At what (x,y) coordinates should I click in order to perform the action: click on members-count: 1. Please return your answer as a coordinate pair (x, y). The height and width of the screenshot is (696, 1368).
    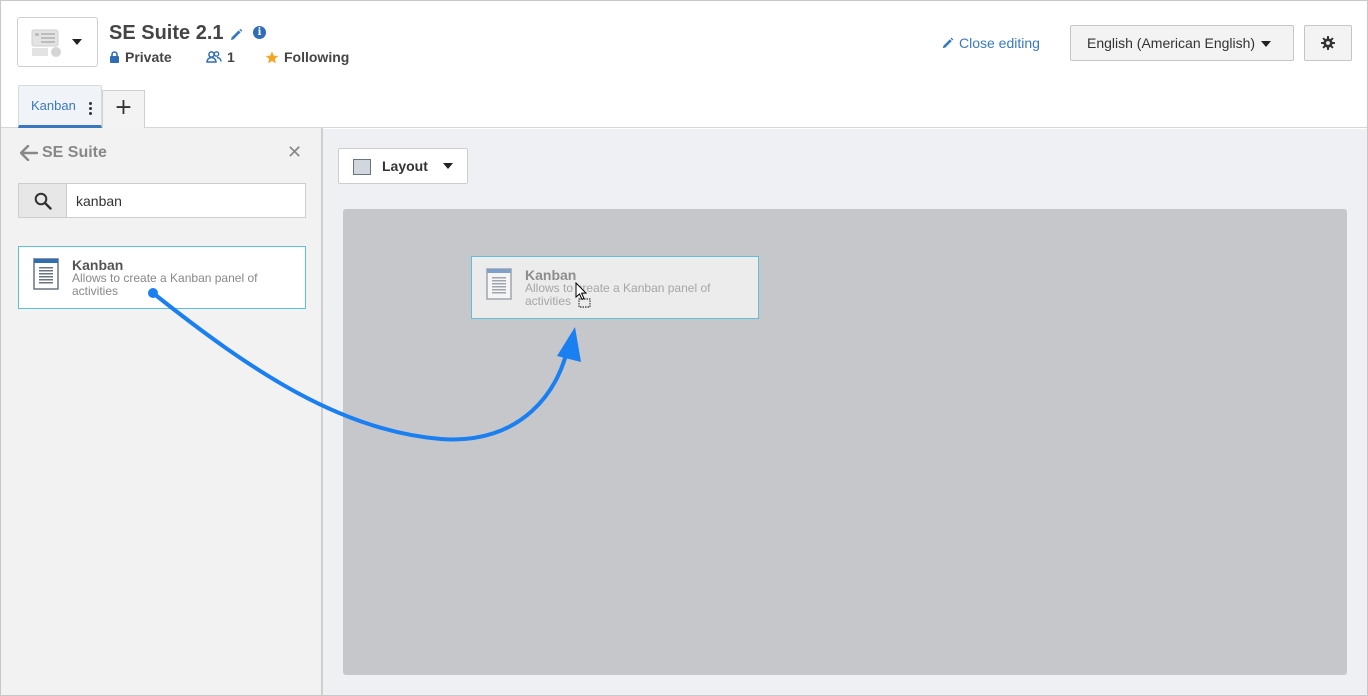
    Looking at the image, I should click on (231, 57).